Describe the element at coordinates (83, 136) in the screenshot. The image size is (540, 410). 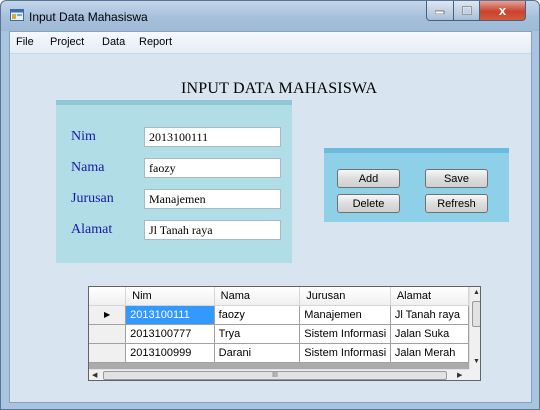
I see `nim-label: Nim` at that location.